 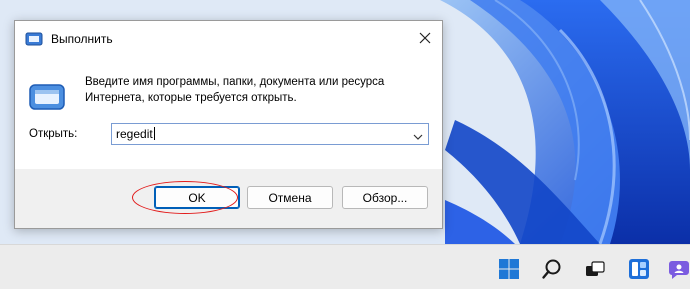 I want to click on open-input-value: regedit, so click(x=134, y=134).